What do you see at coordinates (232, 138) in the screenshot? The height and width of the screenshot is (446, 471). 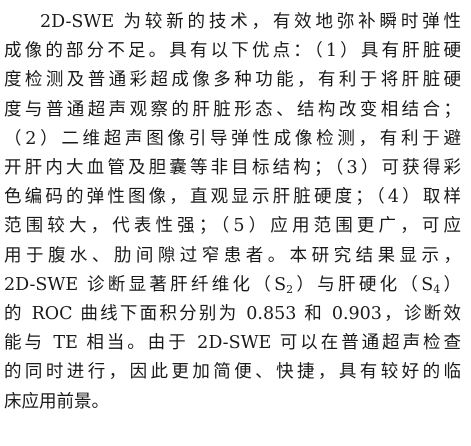 I see `text-line-5: （2）二维超声图像引导弹性成像检测，有利于避` at bounding box center [232, 138].